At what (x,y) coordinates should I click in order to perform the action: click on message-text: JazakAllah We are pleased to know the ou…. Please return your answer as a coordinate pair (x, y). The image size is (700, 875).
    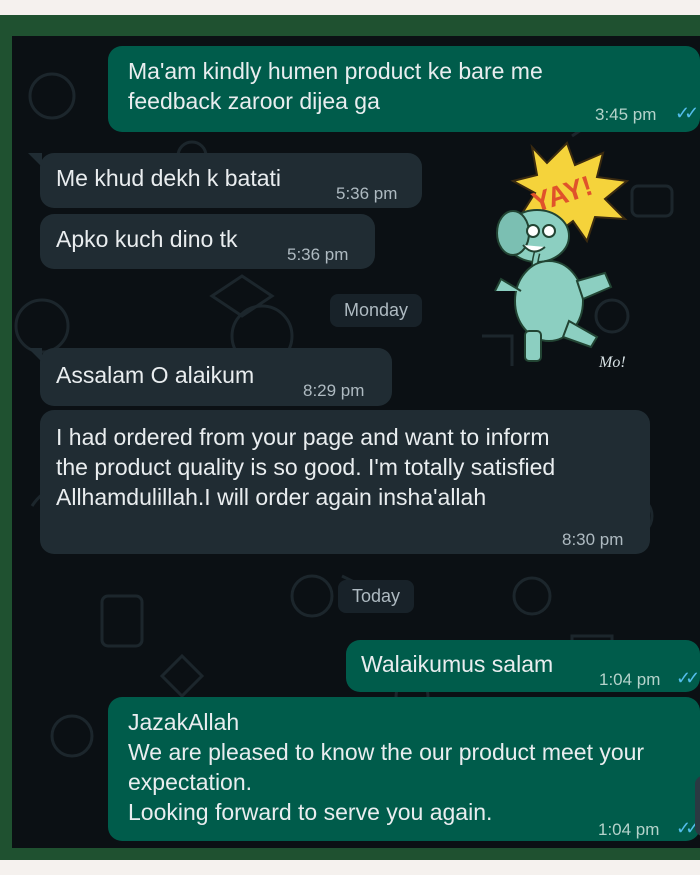
    Looking at the image, I should click on (386, 767).